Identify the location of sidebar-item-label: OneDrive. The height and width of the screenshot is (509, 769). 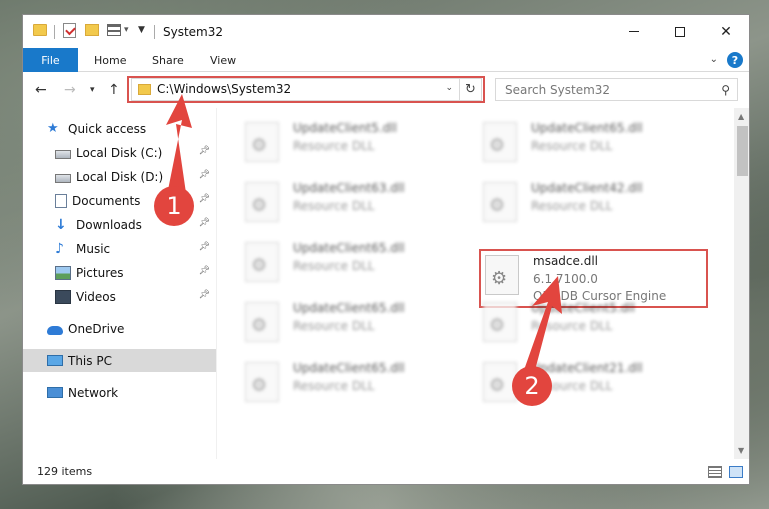
(96, 328).